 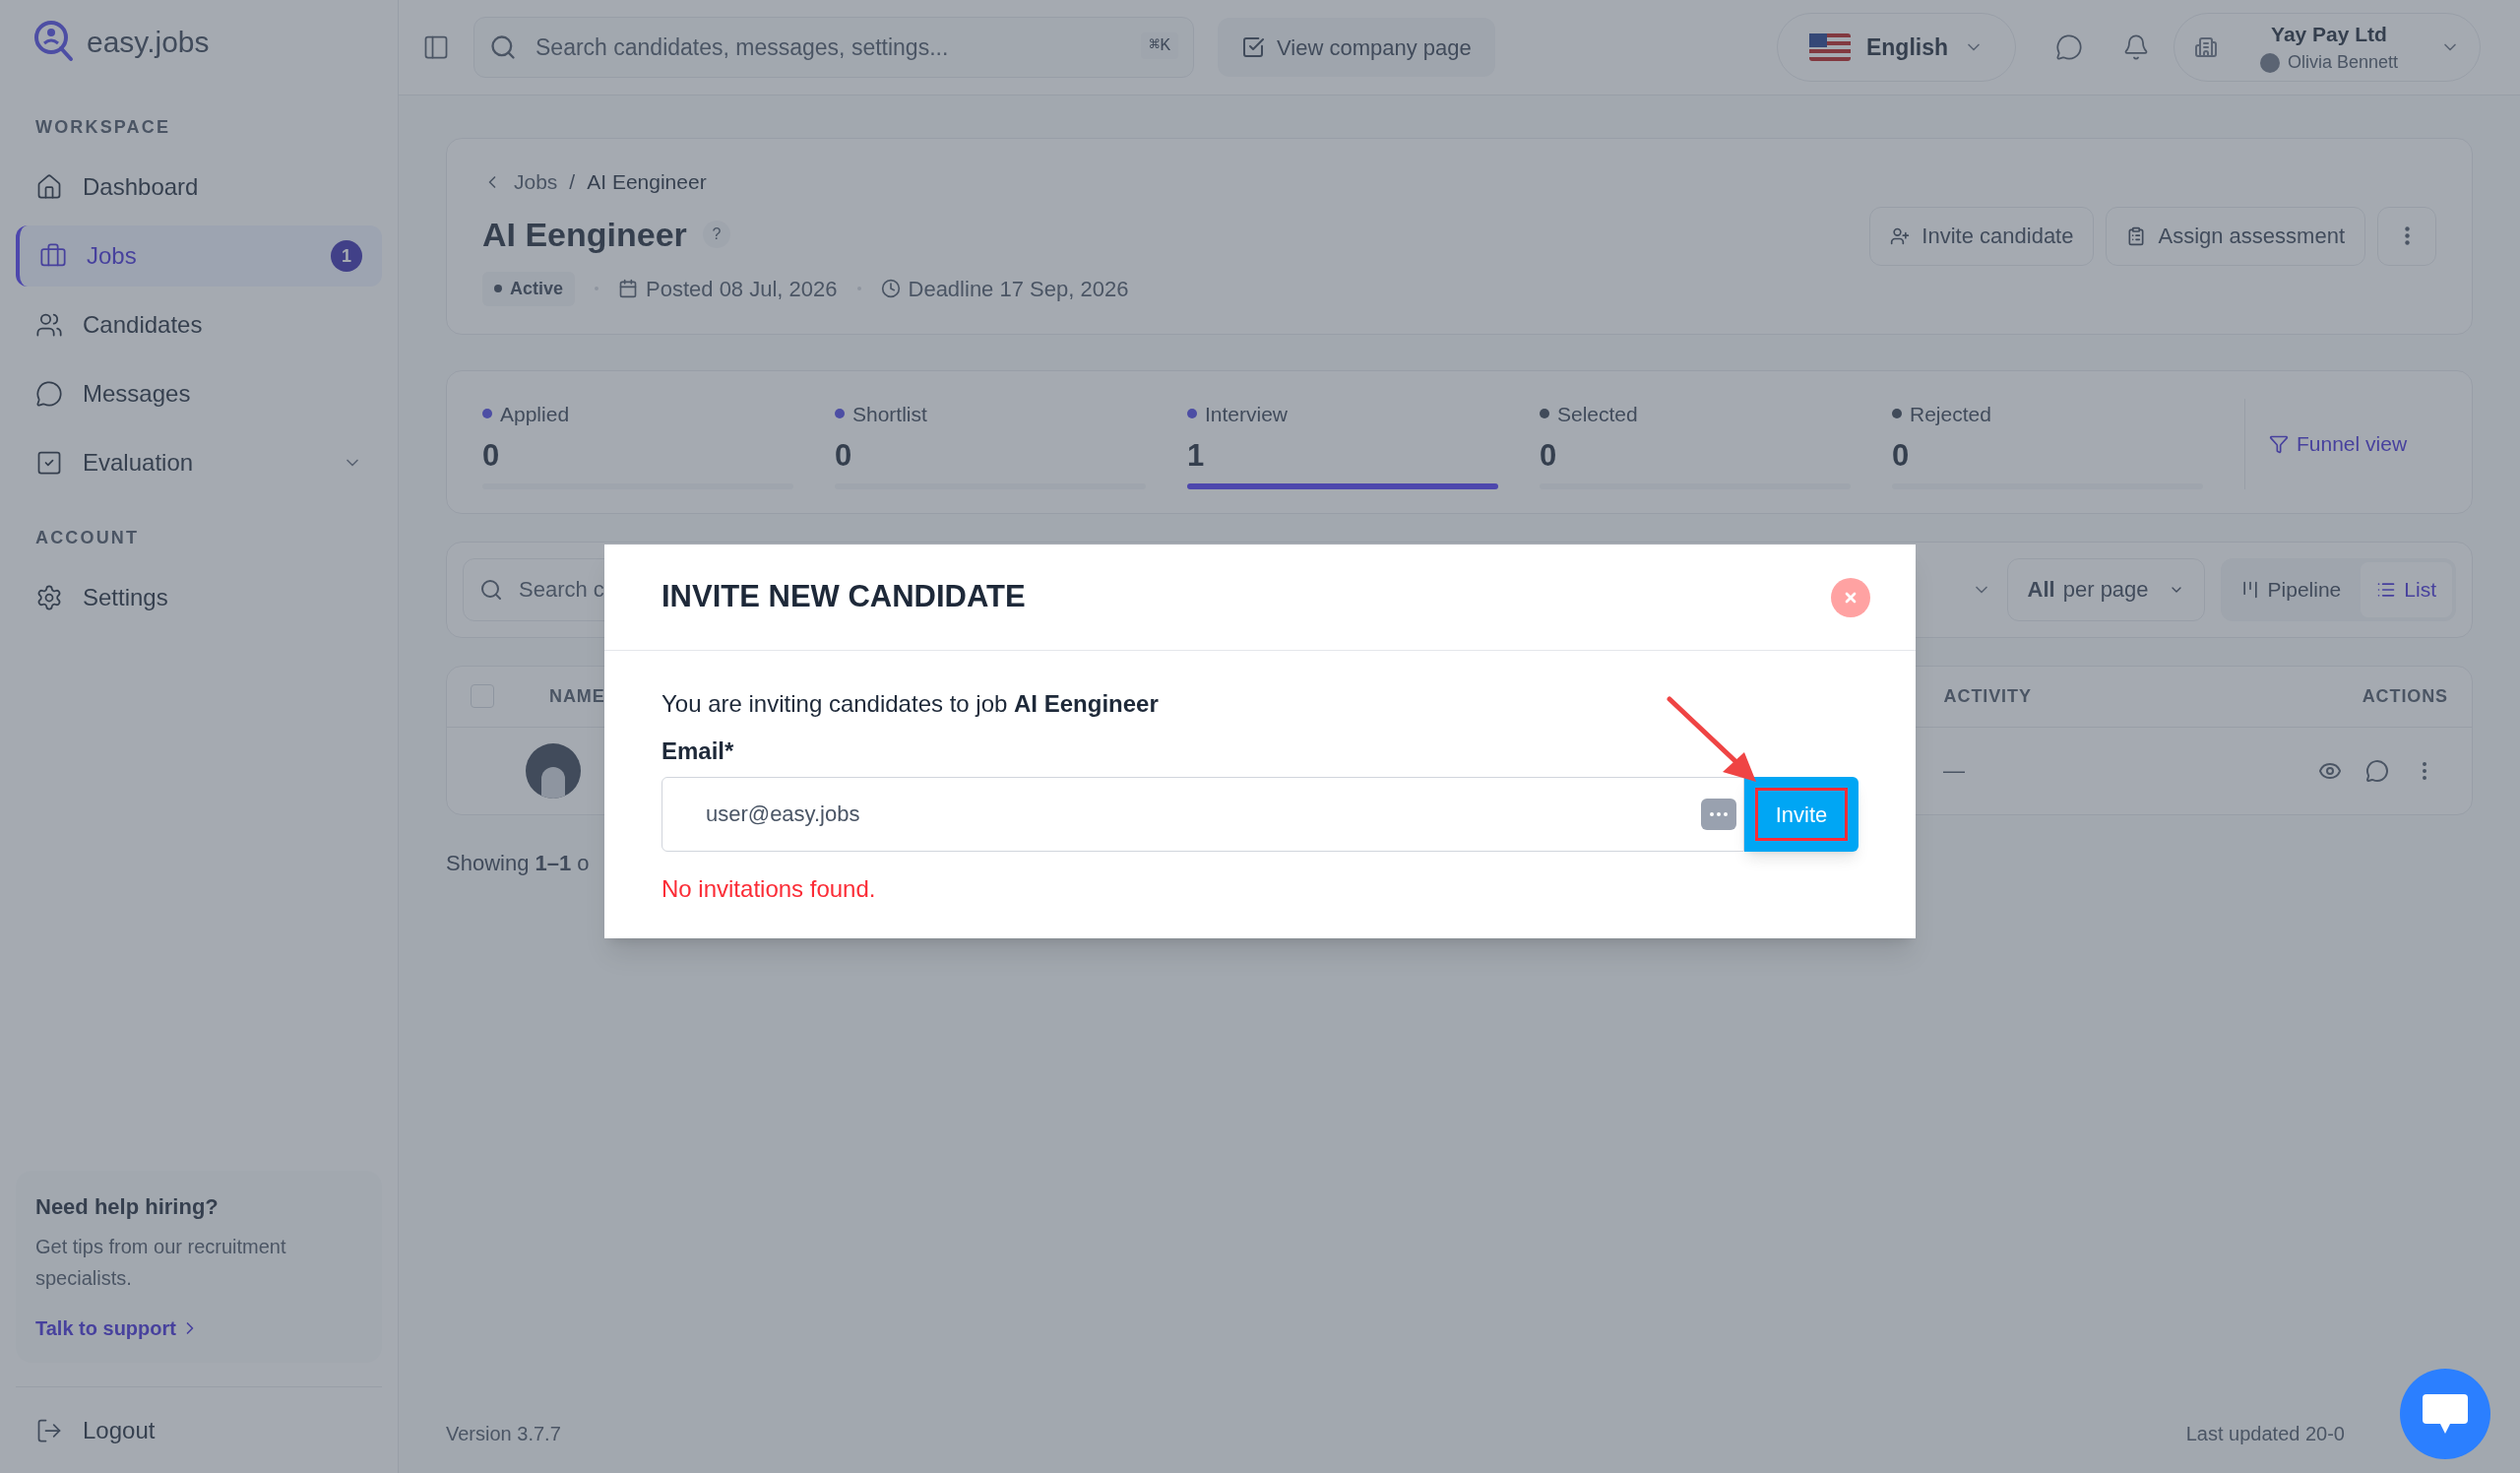 What do you see at coordinates (2269, 62) in the screenshot?
I see `avatar-icon` at bounding box center [2269, 62].